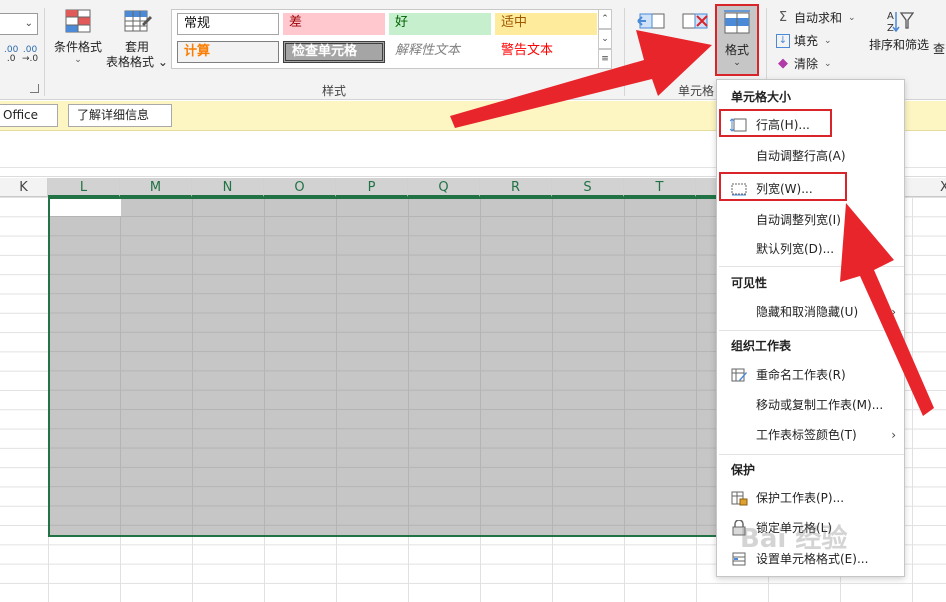  What do you see at coordinates (811, 156) in the screenshot?
I see `menu-item-autofit-row: 自动调整行高(A)` at bounding box center [811, 156].